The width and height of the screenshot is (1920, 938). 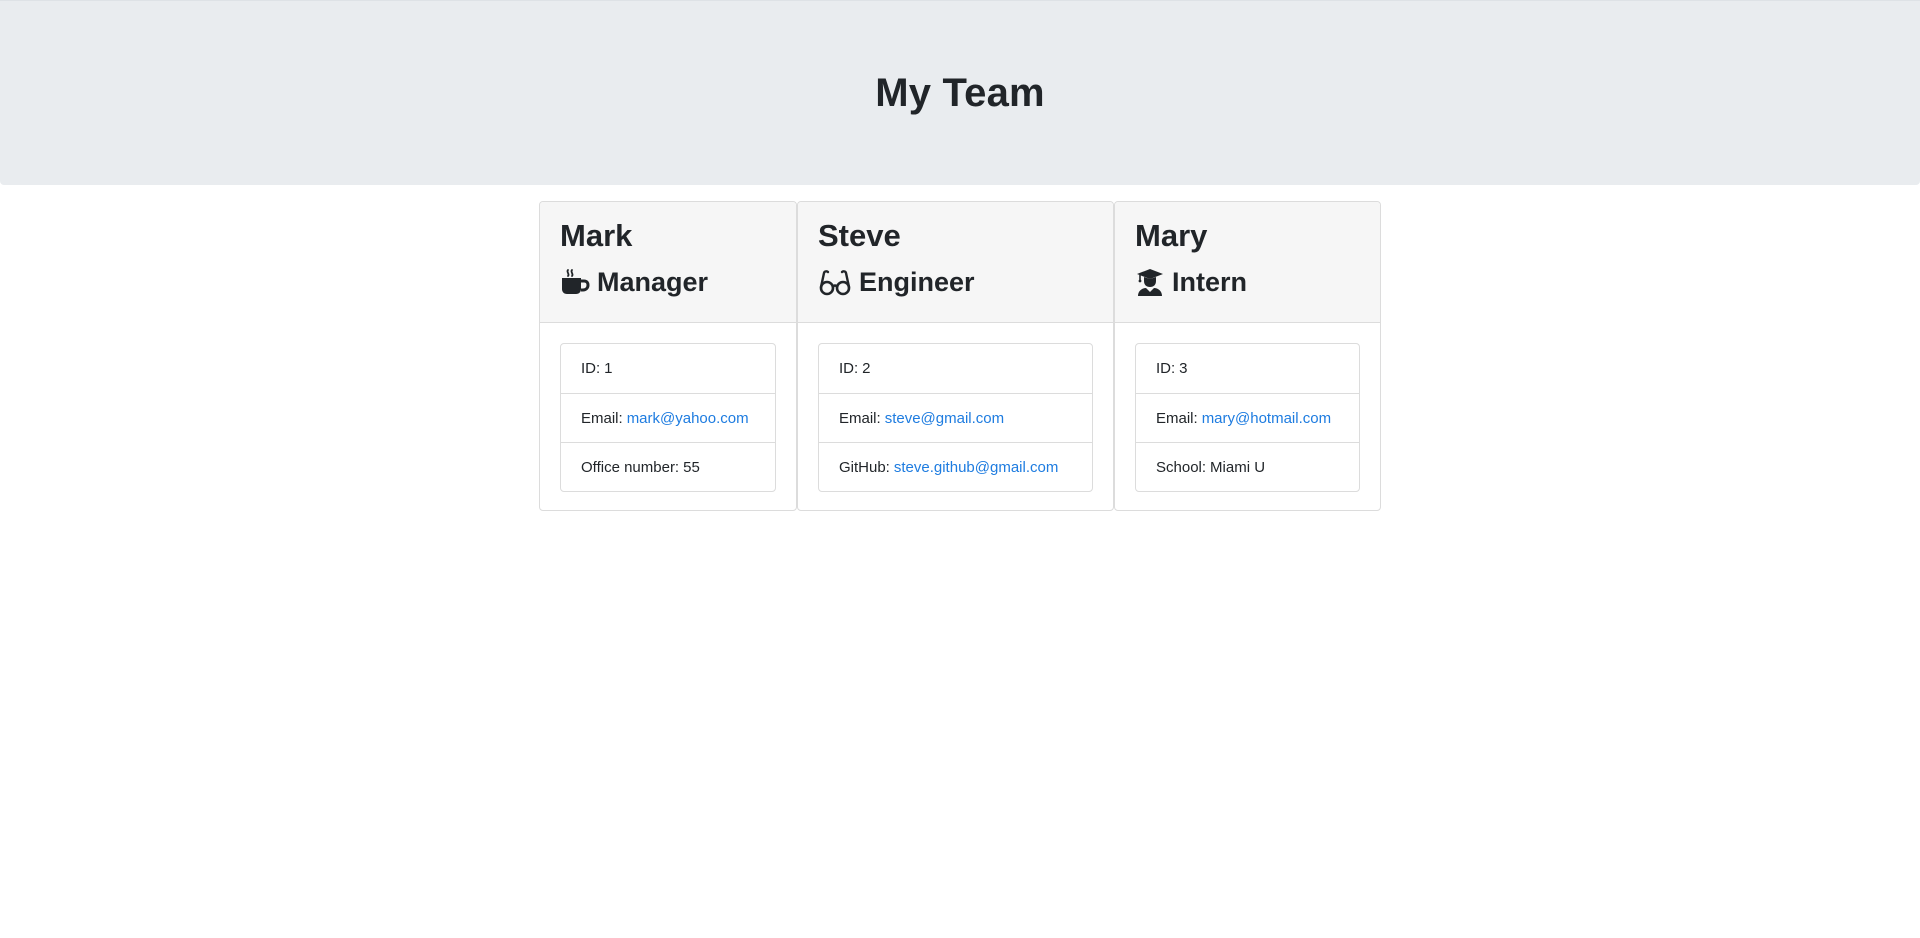 I want to click on school-label: School:, so click(x=1181, y=467).